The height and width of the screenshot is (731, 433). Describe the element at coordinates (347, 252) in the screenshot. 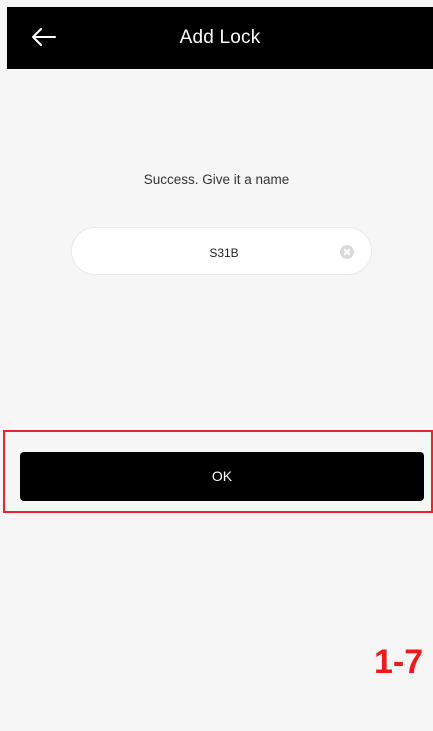

I see `clear-icon` at that location.